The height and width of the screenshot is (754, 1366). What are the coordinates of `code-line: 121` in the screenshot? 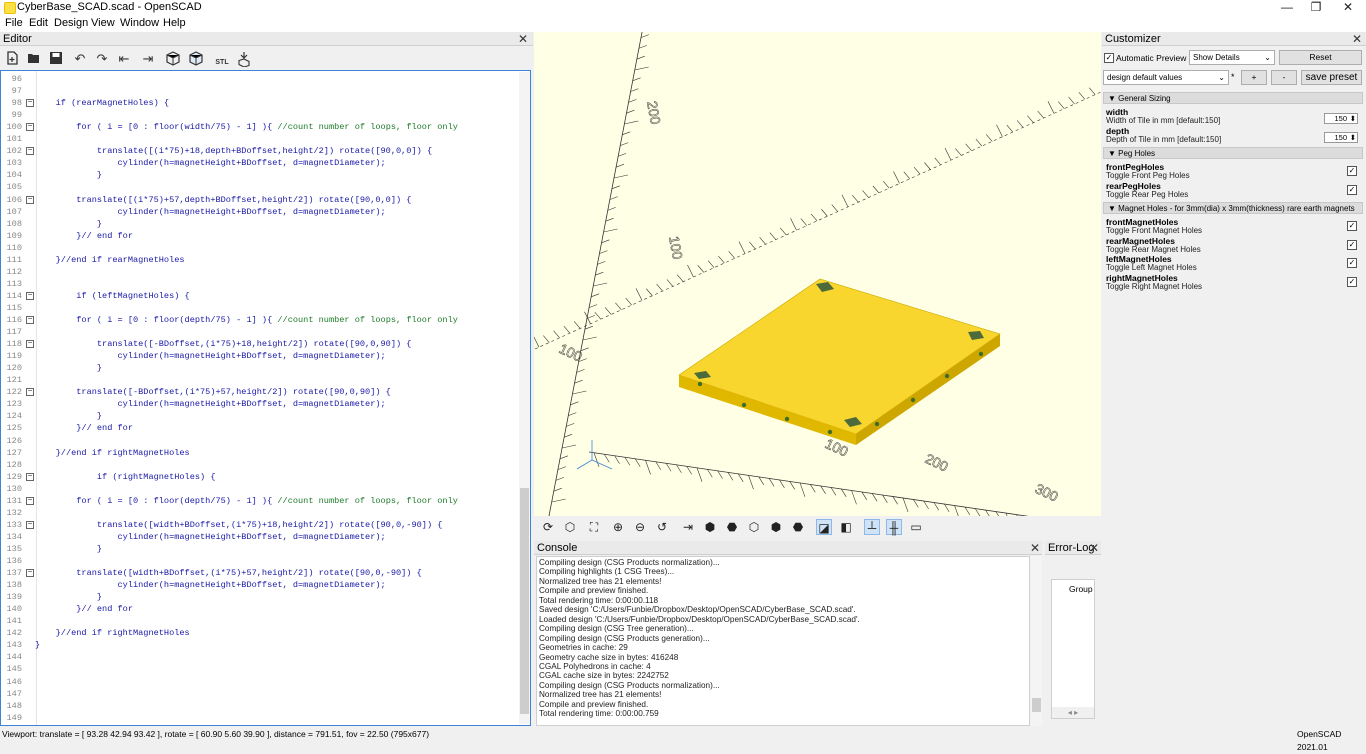 It's located at (261, 380).